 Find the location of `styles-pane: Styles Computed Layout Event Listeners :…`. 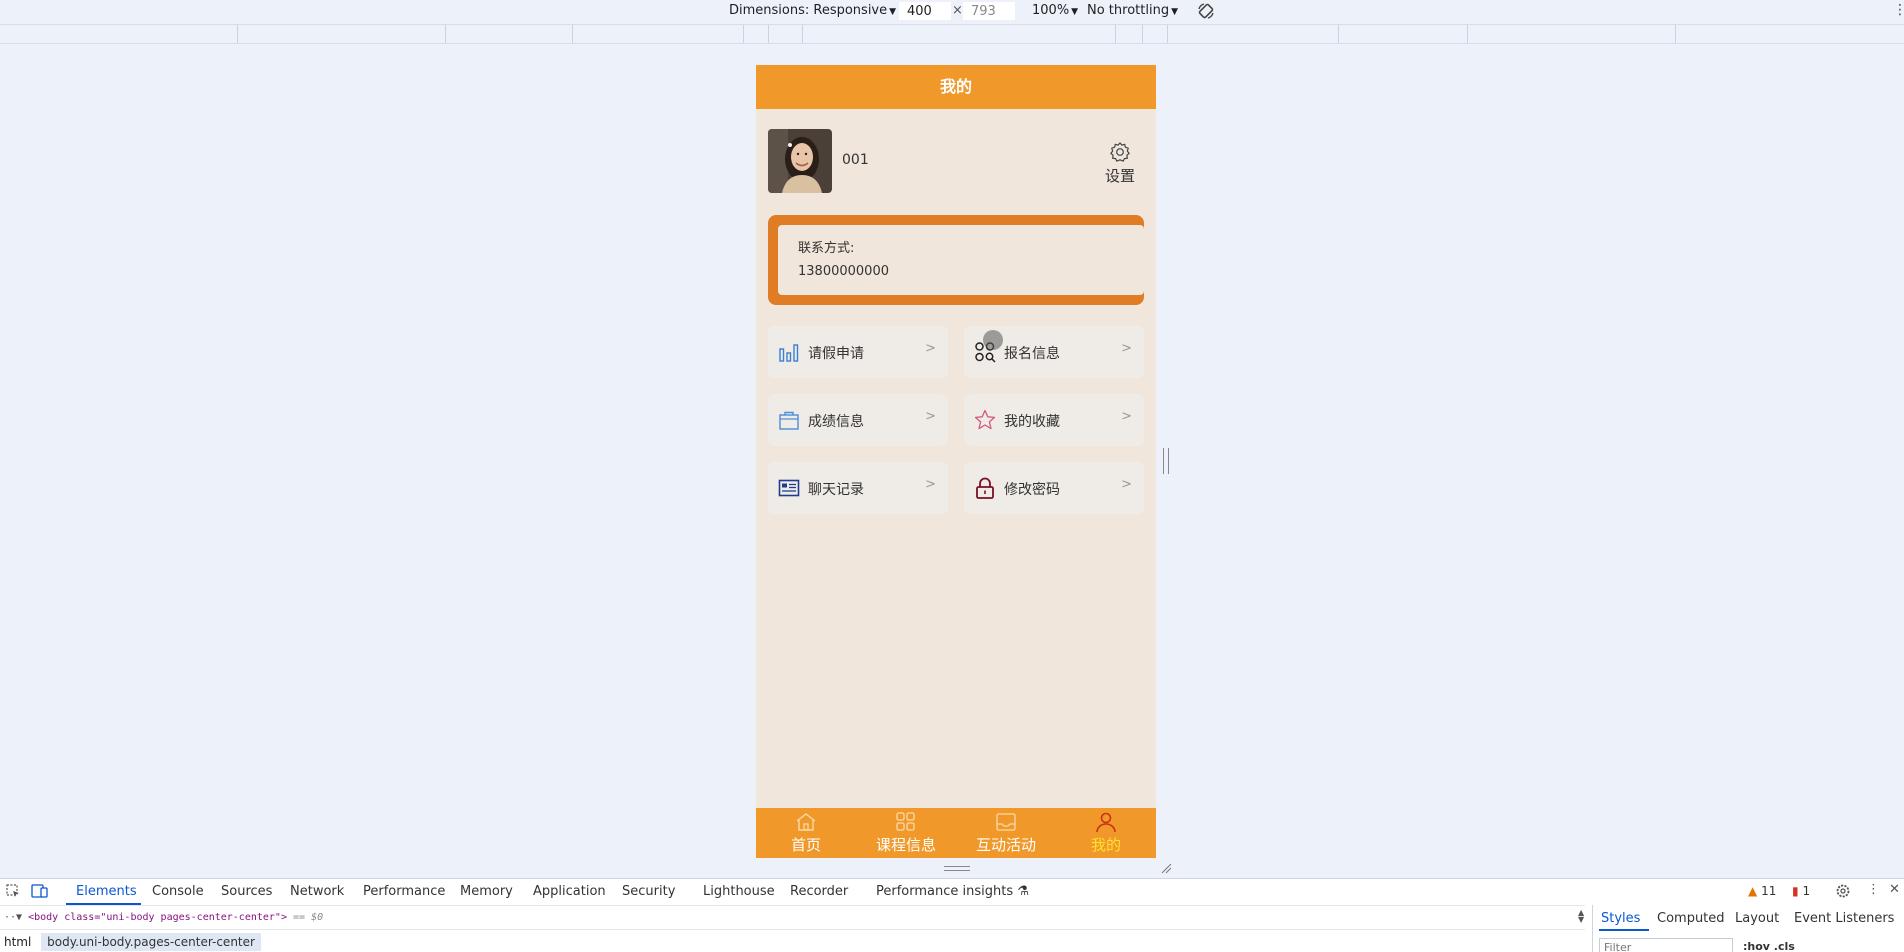

styles-pane: Styles Computed Layout Event Listeners :… is located at coordinates (1748, 928).